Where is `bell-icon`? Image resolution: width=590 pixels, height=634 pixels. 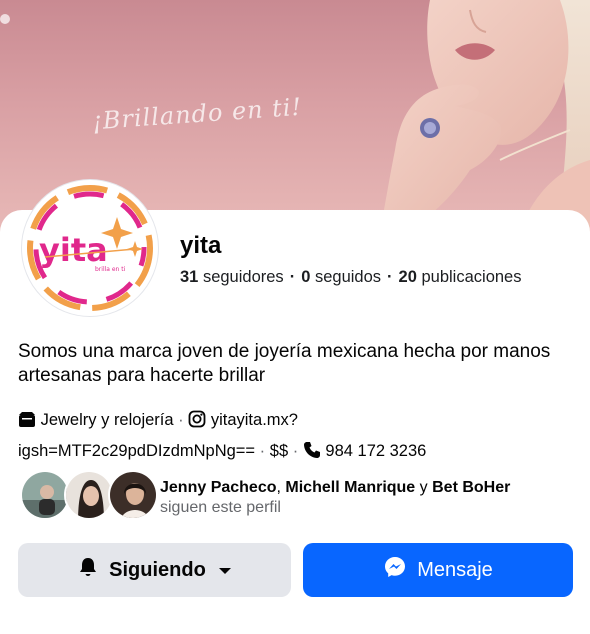
bell-icon is located at coordinates (88, 570).